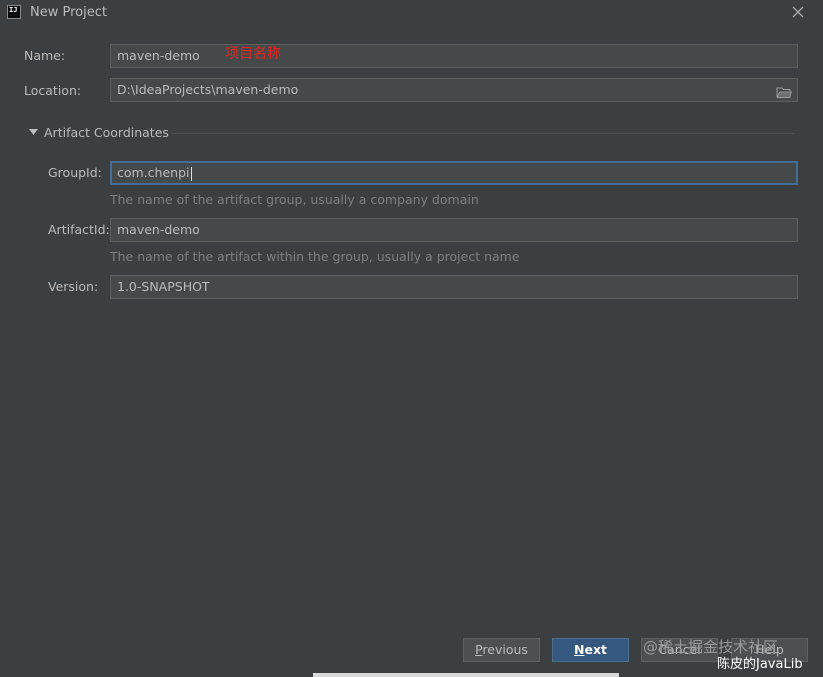 The height and width of the screenshot is (677, 823). I want to click on artifact-id-value: maven-demo, so click(158, 229).